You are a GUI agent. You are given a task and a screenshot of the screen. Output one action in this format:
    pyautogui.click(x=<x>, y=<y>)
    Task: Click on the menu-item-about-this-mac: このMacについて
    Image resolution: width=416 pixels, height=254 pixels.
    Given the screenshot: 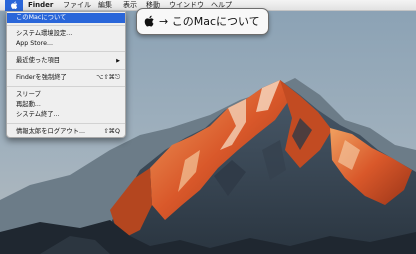 What is the action you would take?
    pyautogui.click(x=66, y=18)
    